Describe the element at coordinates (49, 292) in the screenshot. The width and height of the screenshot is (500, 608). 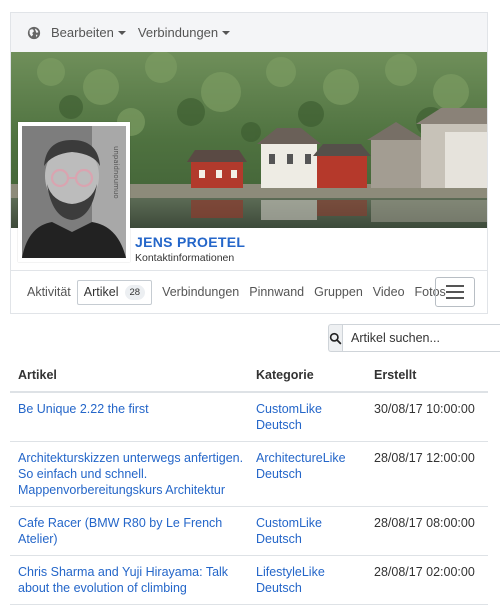
I see `tab-activity: Aktivität` at that location.